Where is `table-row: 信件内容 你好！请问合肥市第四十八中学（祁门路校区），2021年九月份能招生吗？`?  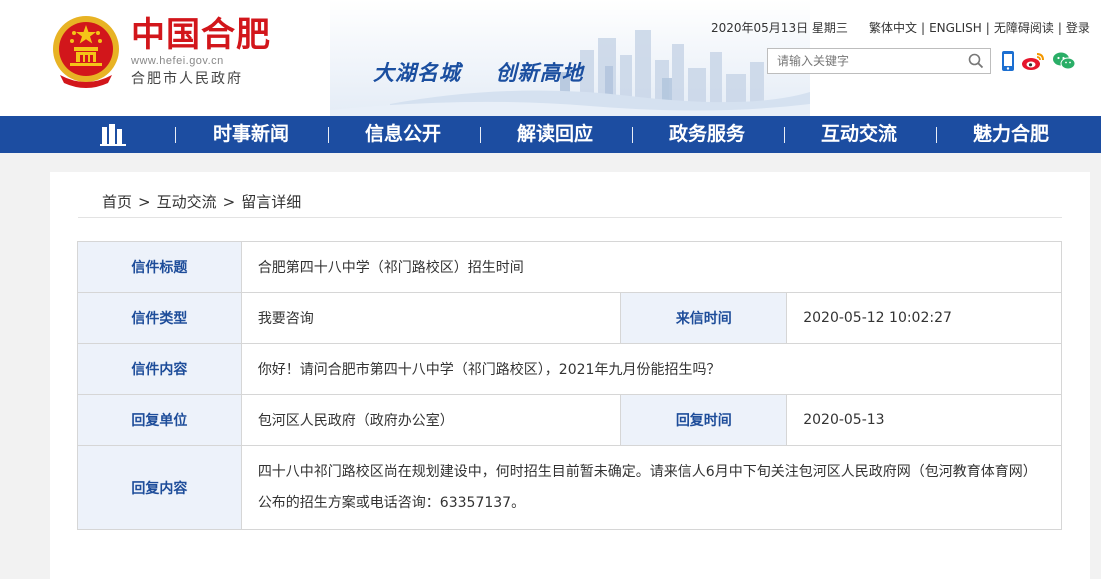 table-row: 信件内容 你好！请问合肥市第四十八中学（祁门路校区），2021年九月份能招生吗？ is located at coordinates (570, 369).